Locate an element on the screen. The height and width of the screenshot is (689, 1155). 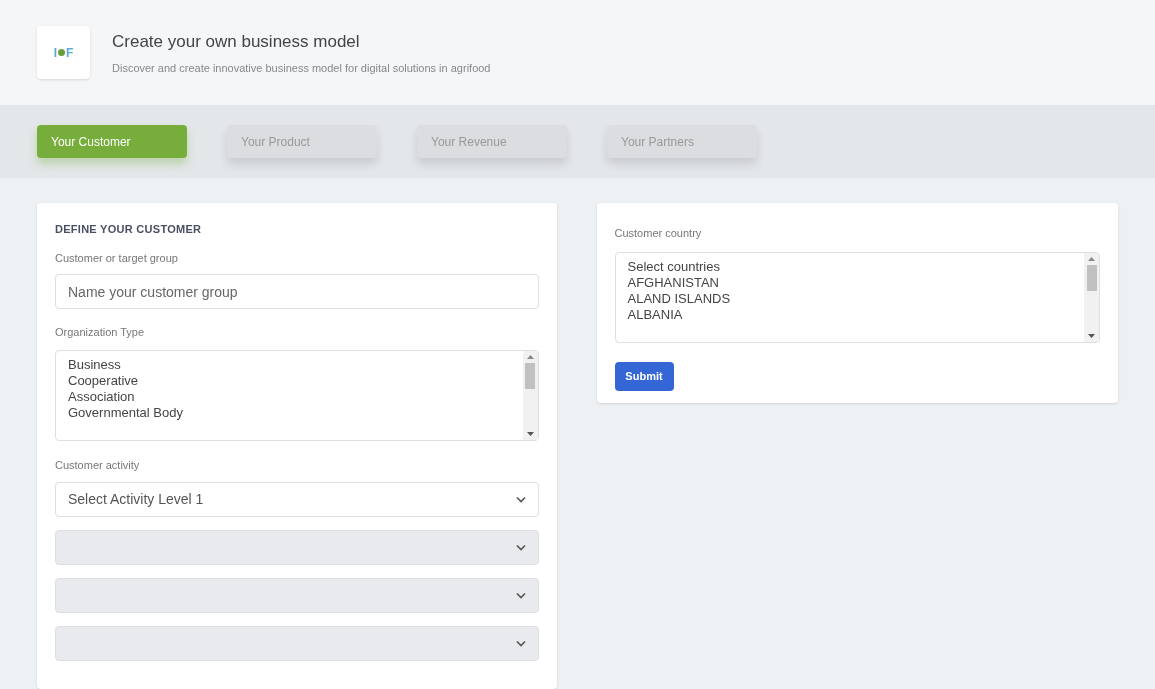
list-option: Cooperative is located at coordinates (289, 380).